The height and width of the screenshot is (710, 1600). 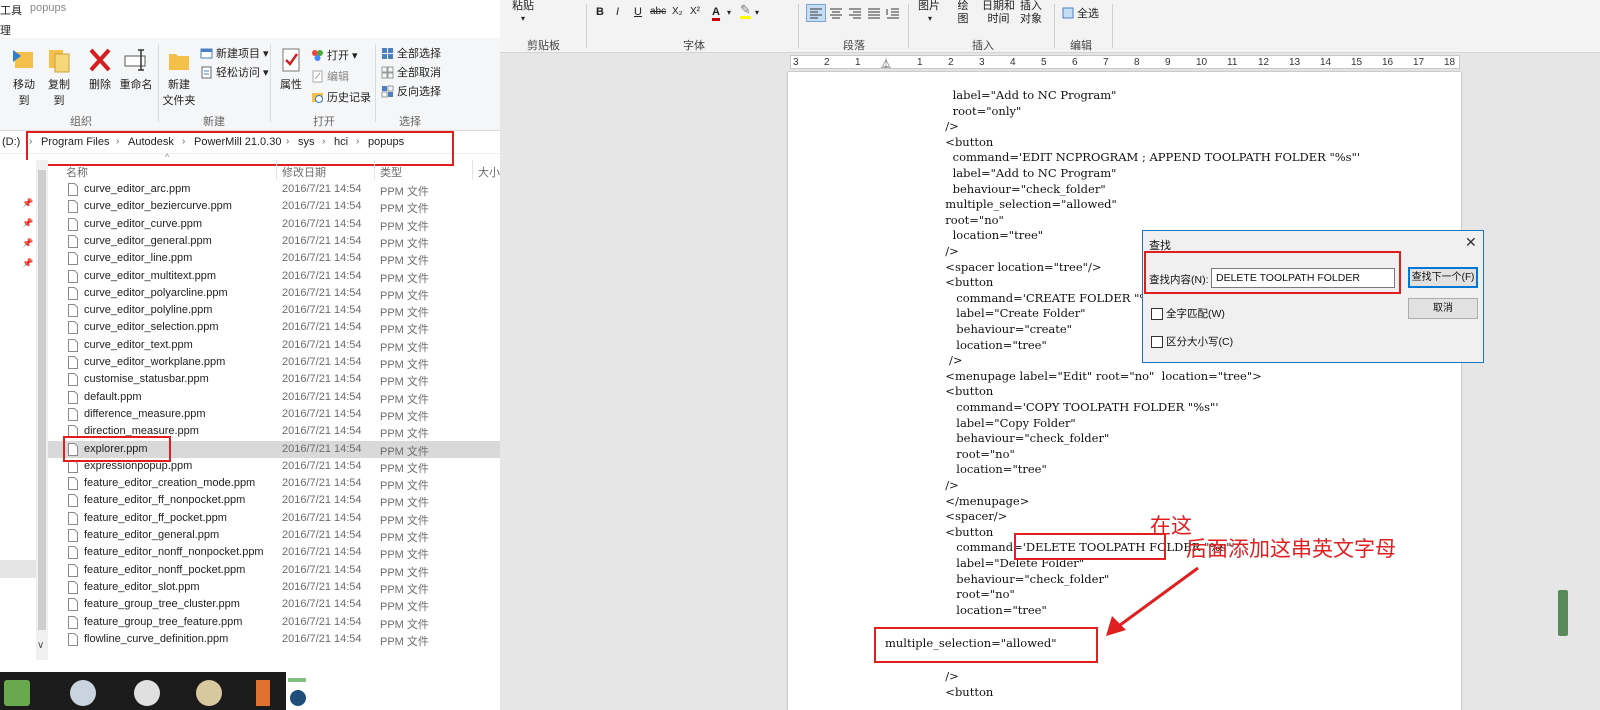 What do you see at coordinates (334, 55) in the screenshot?
I see `open-button: 打开 ▾` at bounding box center [334, 55].